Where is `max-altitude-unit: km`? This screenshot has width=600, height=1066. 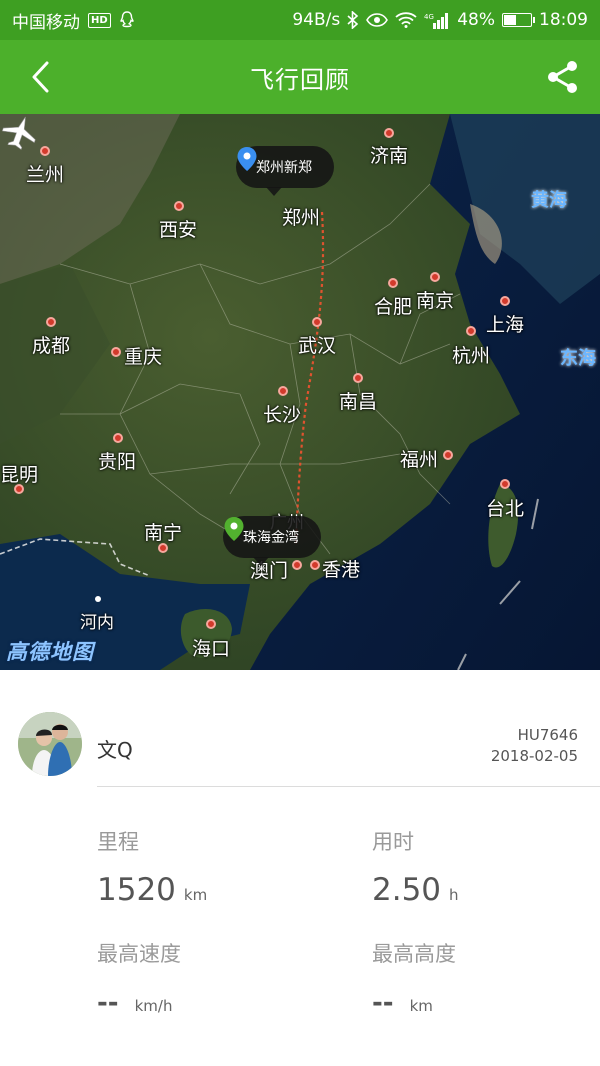
max-altitude-unit: km is located at coordinates (421, 1006).